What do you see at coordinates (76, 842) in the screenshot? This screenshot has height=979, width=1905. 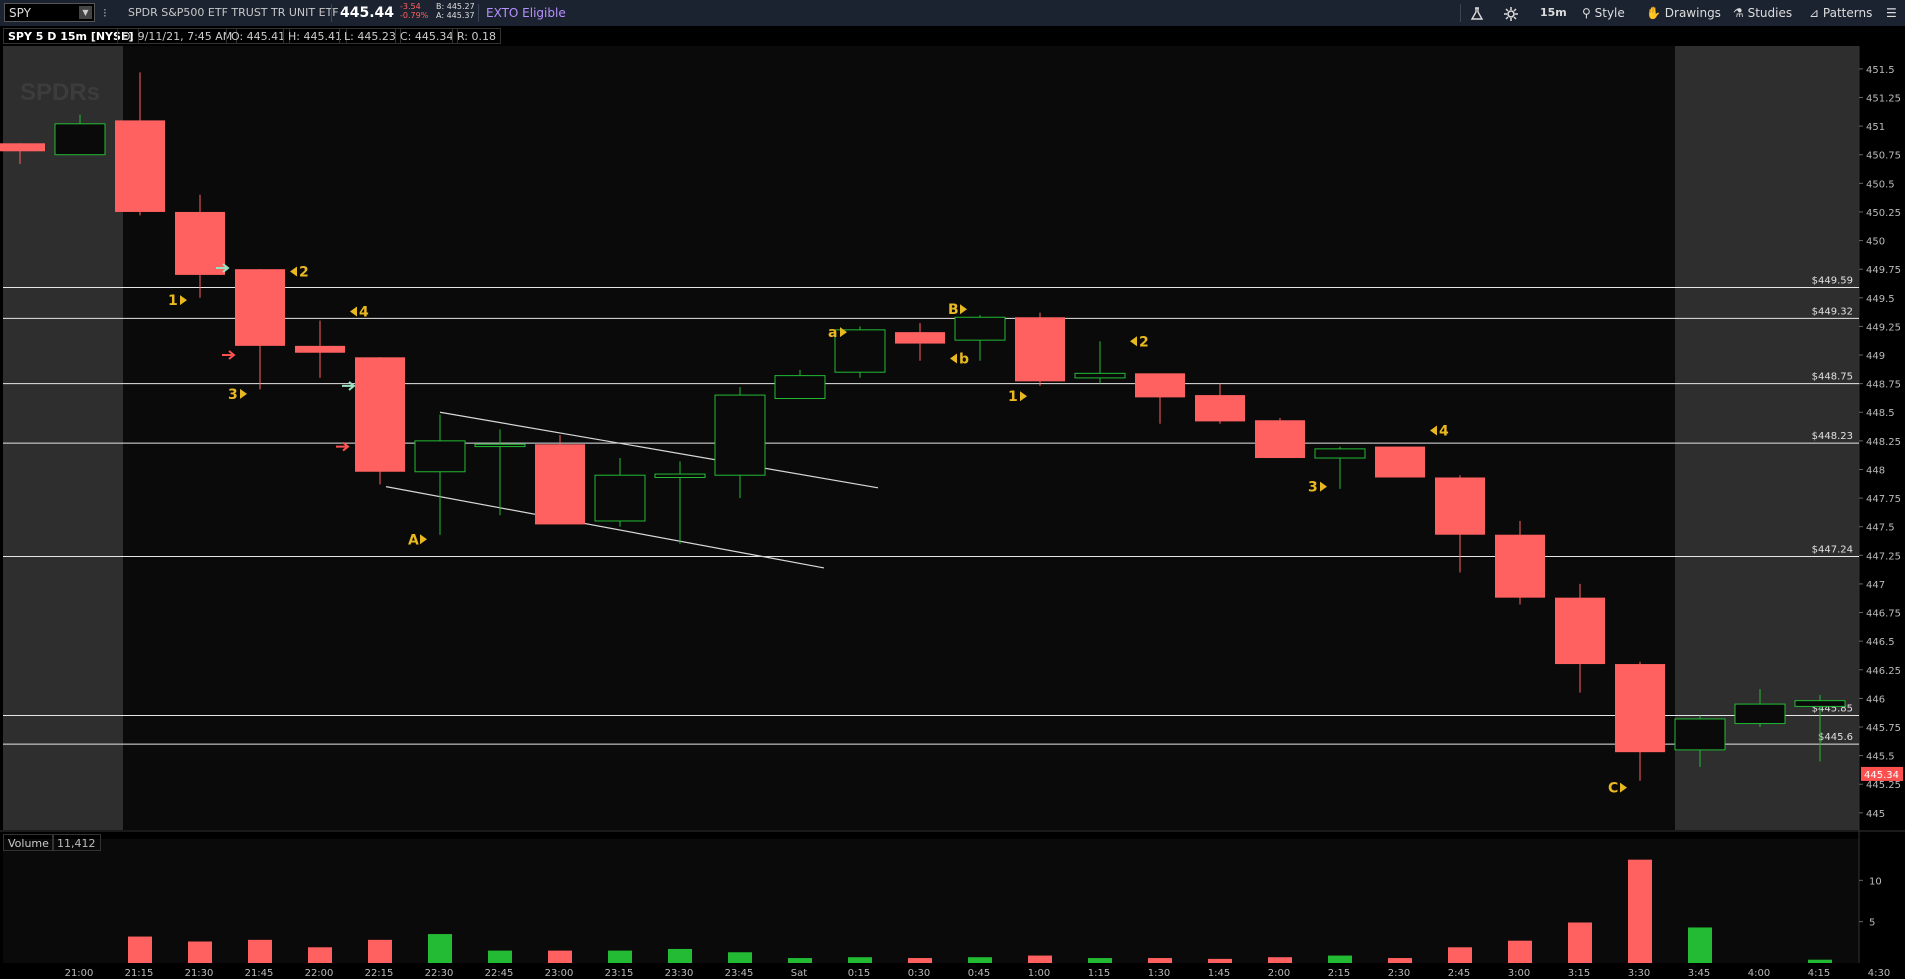 I see `volume-value: 11,412` at bounding box center [76, 842].